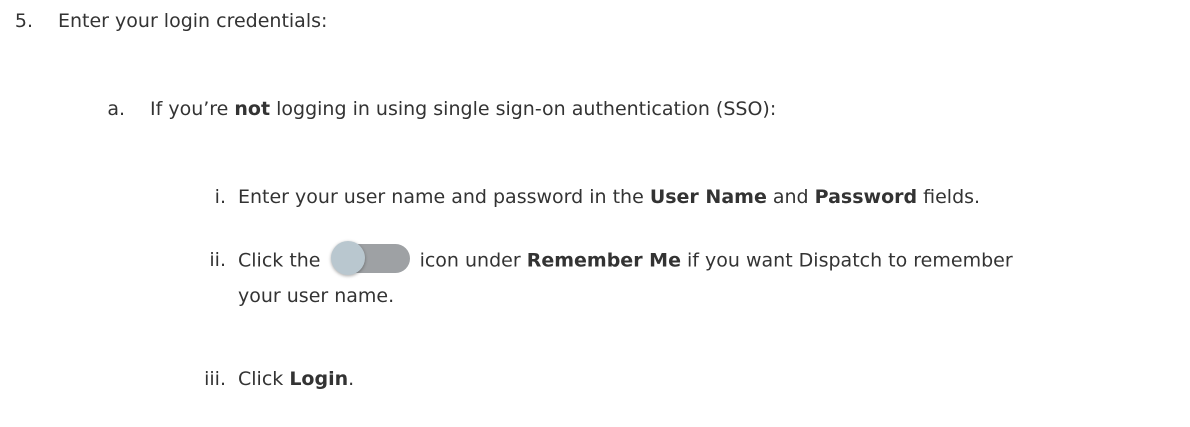 This screenshot has height=427, width=1190. What do you see at coordinates (192, 109) in the screenshot?
I see `step-a-text-before: If you’re` at bounding box center [192, 109].